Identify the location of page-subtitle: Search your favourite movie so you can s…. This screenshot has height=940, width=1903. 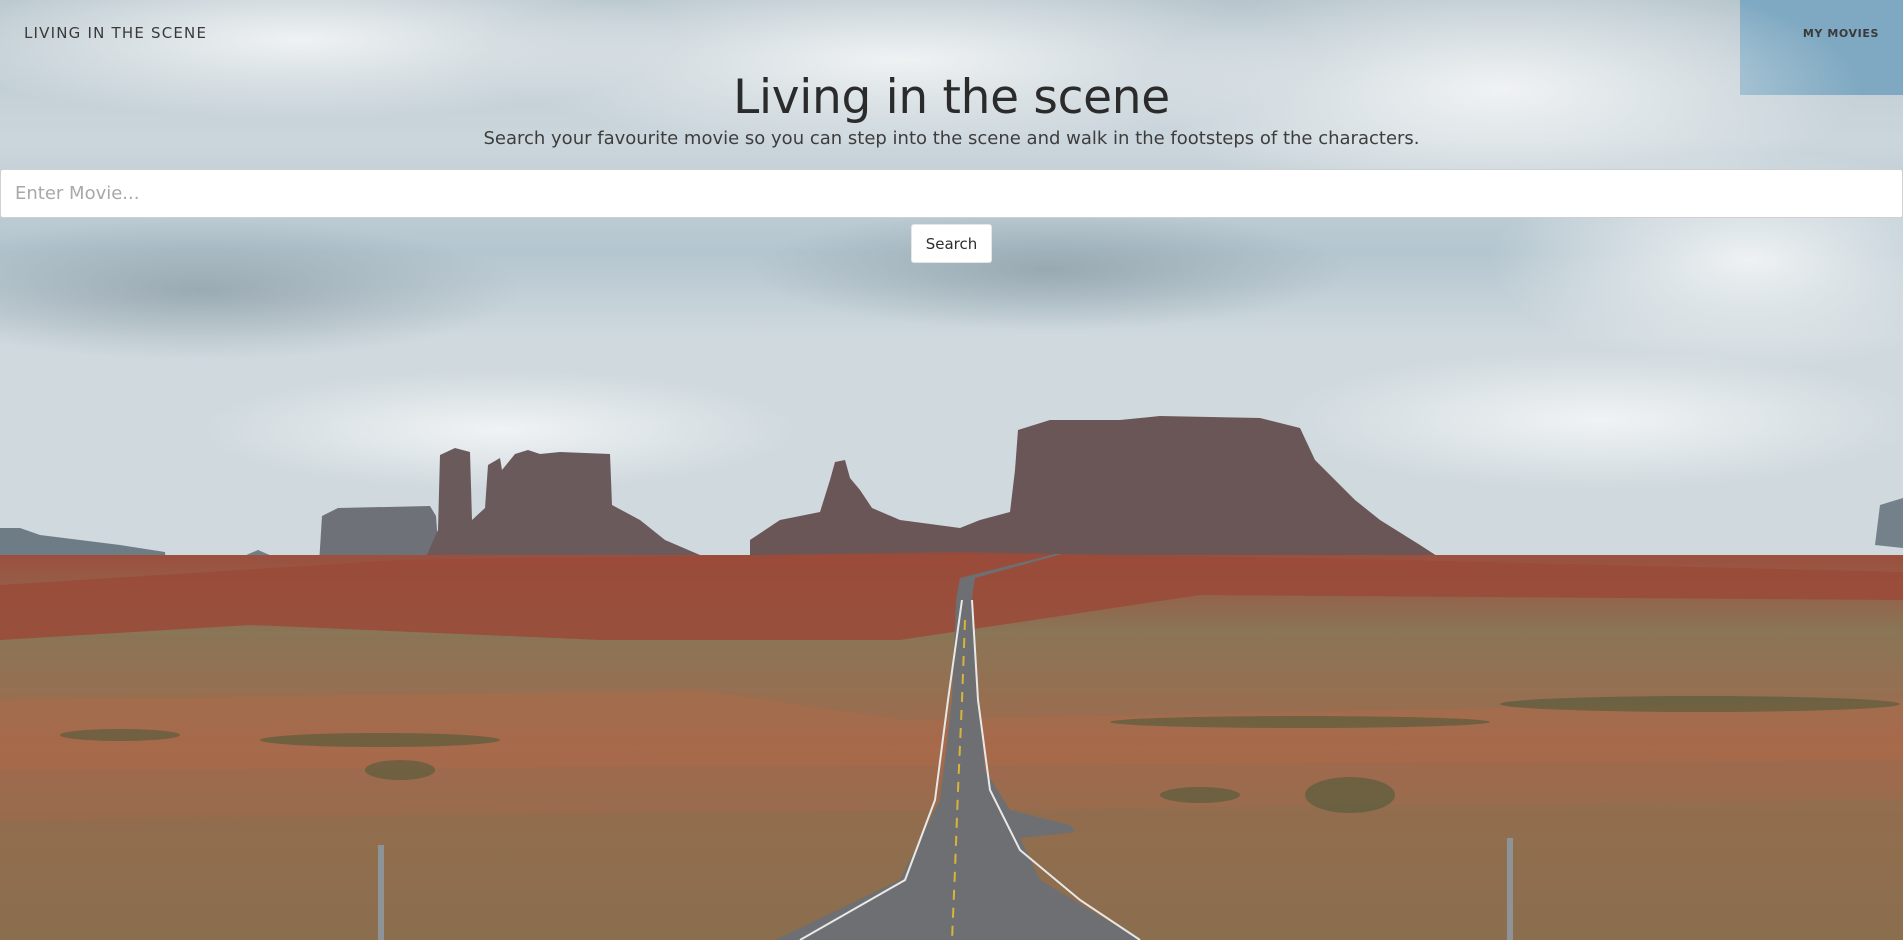
(951, 138).